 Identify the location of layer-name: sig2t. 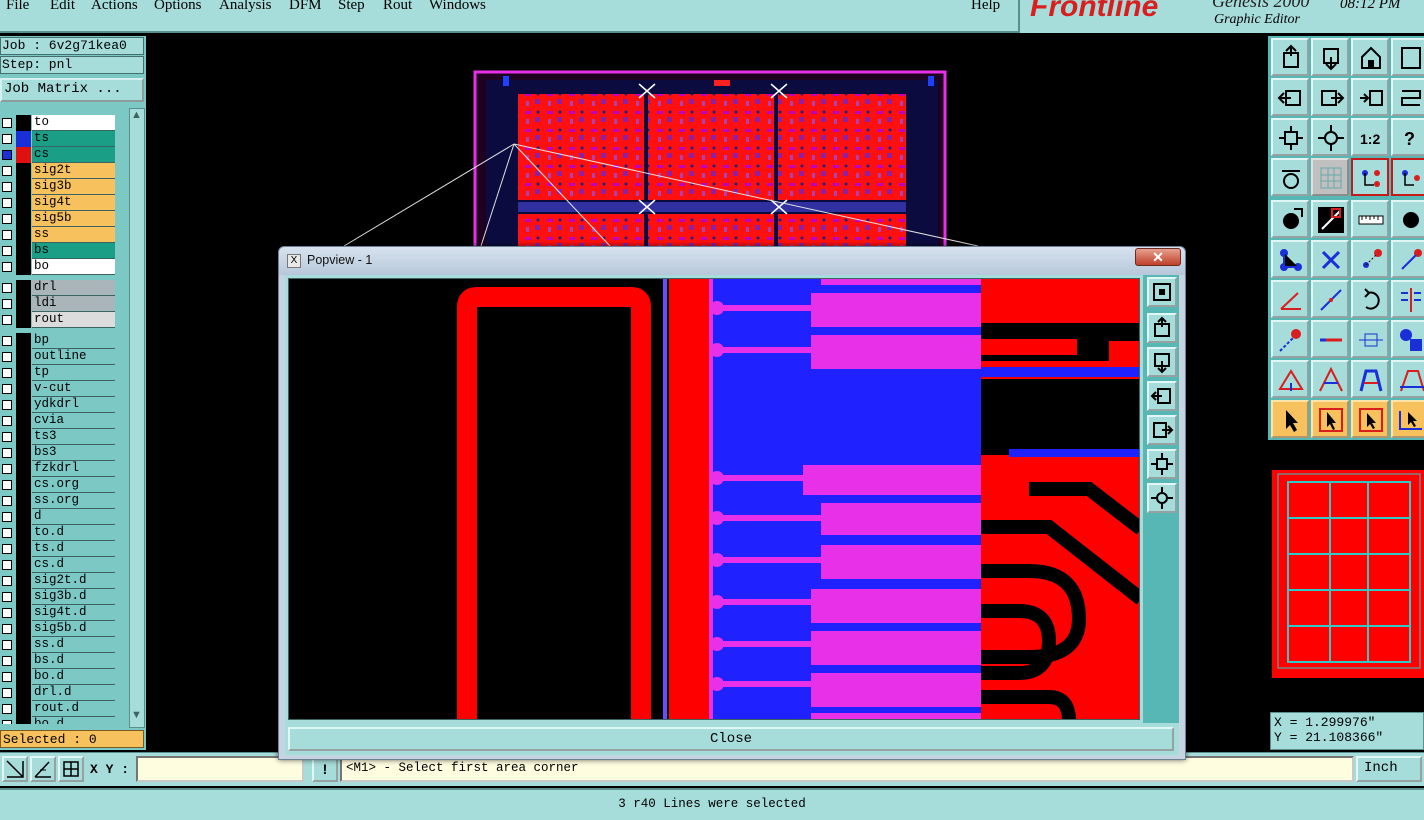
(73, 171).